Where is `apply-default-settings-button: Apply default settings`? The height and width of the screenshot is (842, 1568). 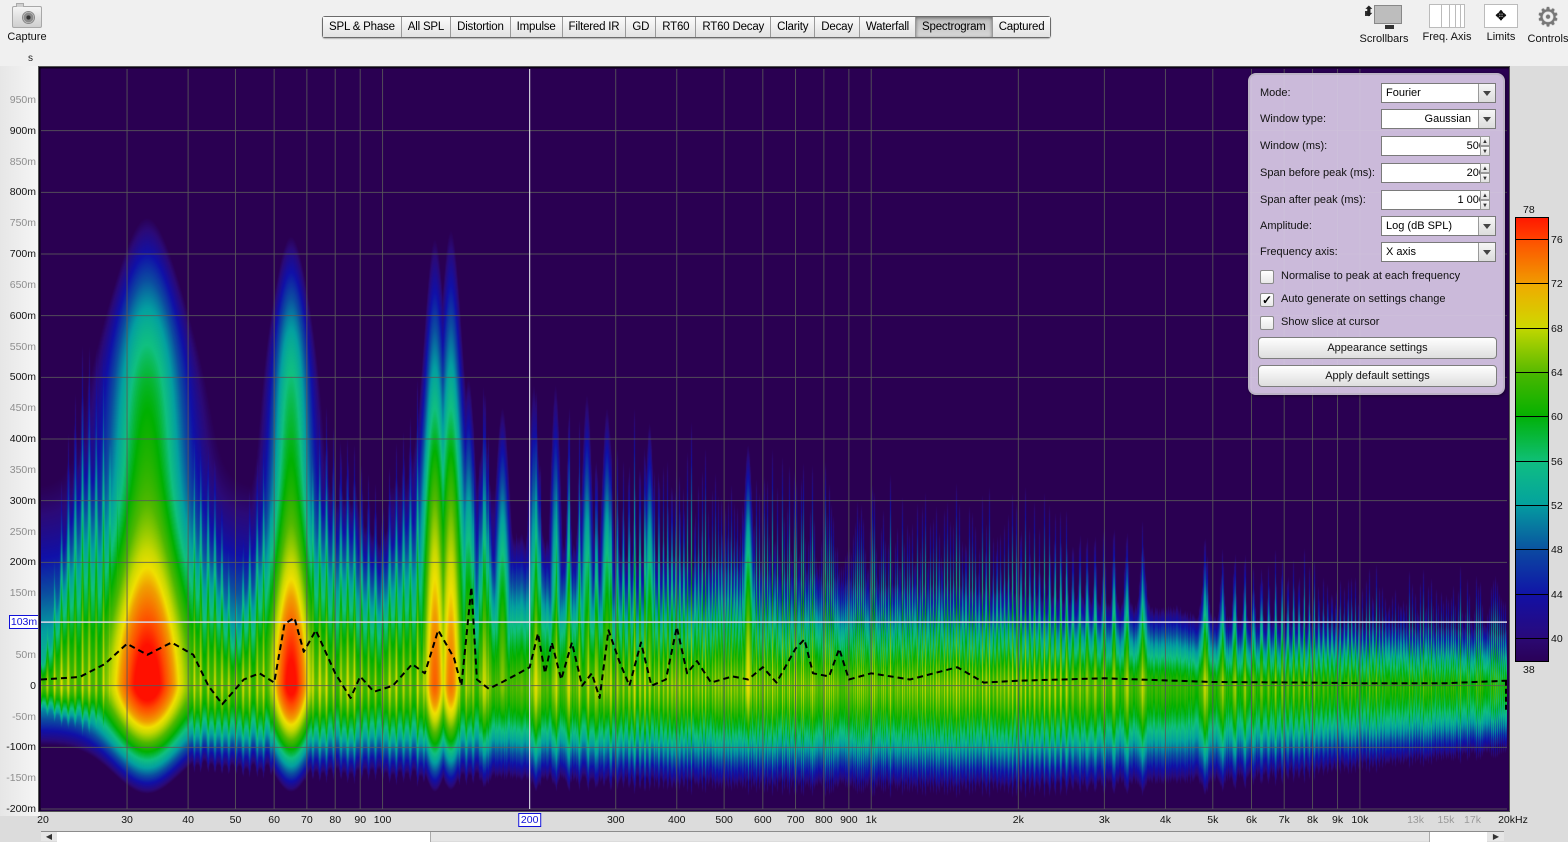
apply-default-settings-button: Apply default settings is located at coordinates (1377, 376).